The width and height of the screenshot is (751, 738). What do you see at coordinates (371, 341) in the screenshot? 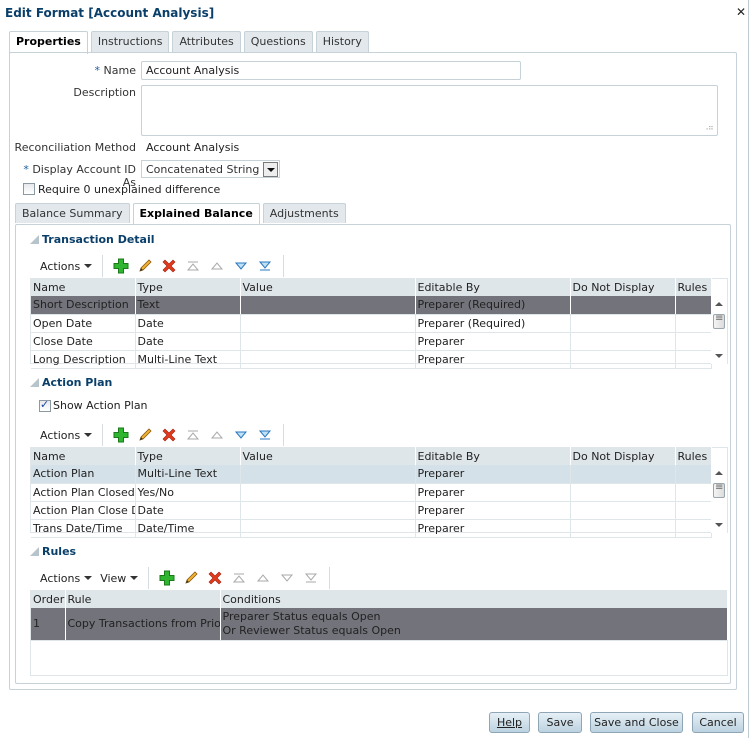
I see `table-row: Close Date Date Preparer` at bounding box center [371, 341].